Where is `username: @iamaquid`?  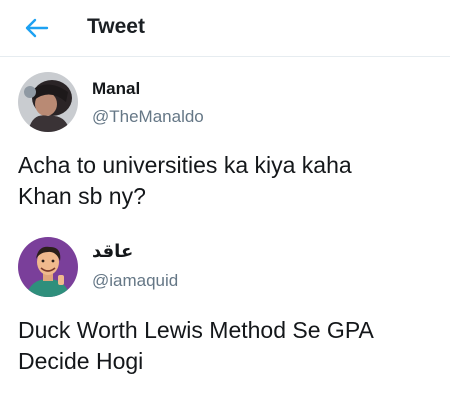
username: @iamaquid is located at coordinates (135, 281).